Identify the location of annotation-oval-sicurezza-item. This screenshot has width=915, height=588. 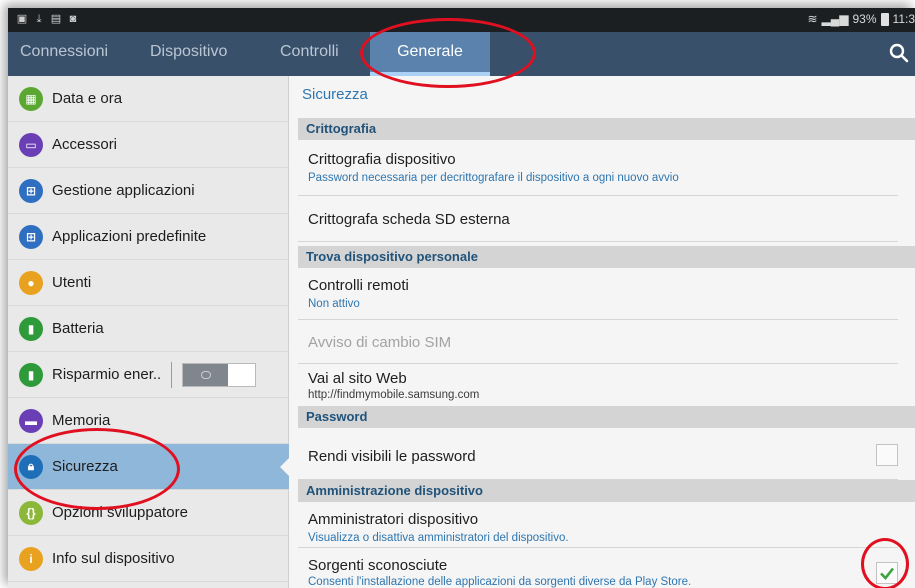
(97, 469).